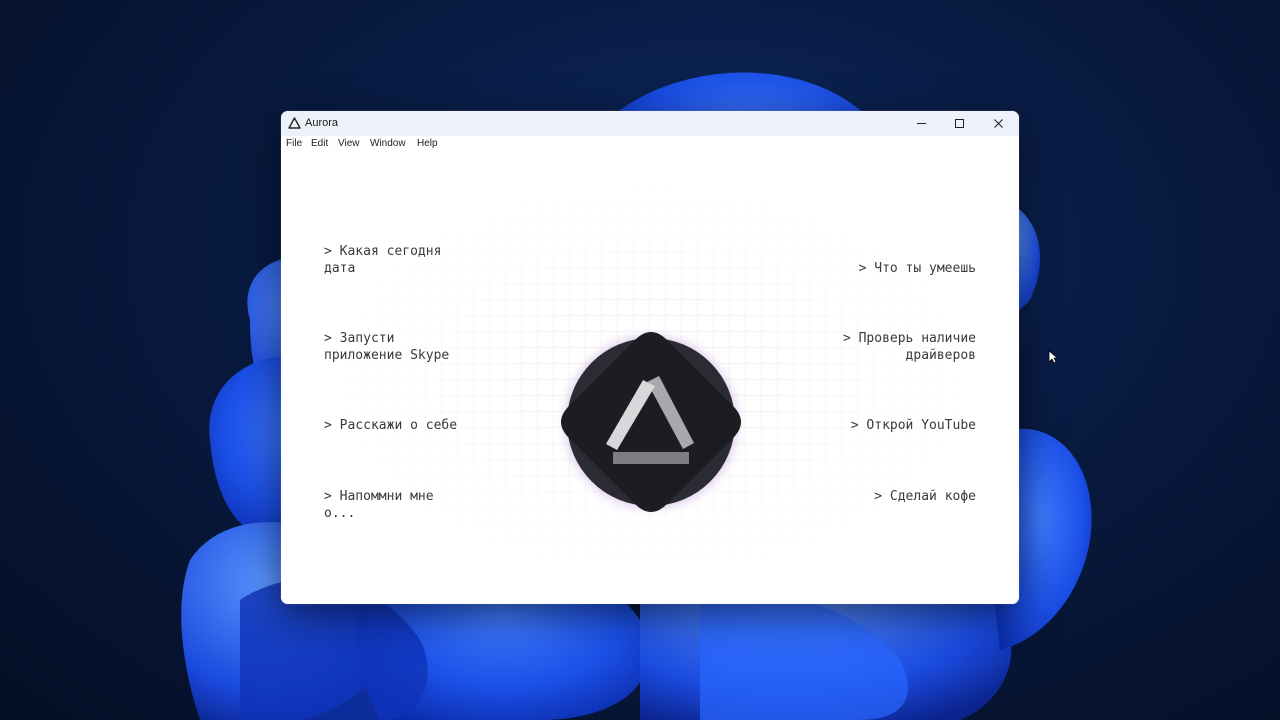 The image size is (1280, 720). What do you see at coordinates (388, 143) in the screenshot?
I see `menu-window: Window` at bounding box center [388, 143].